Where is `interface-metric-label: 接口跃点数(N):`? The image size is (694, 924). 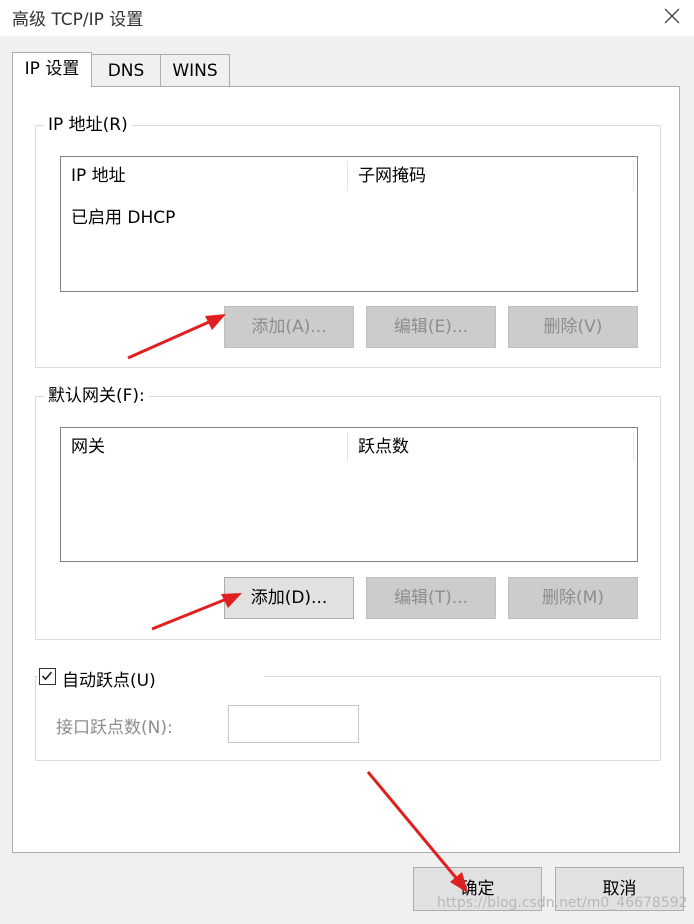
interface-metric-label: 接口跃点数(N): is located at coordinates (114, 728).